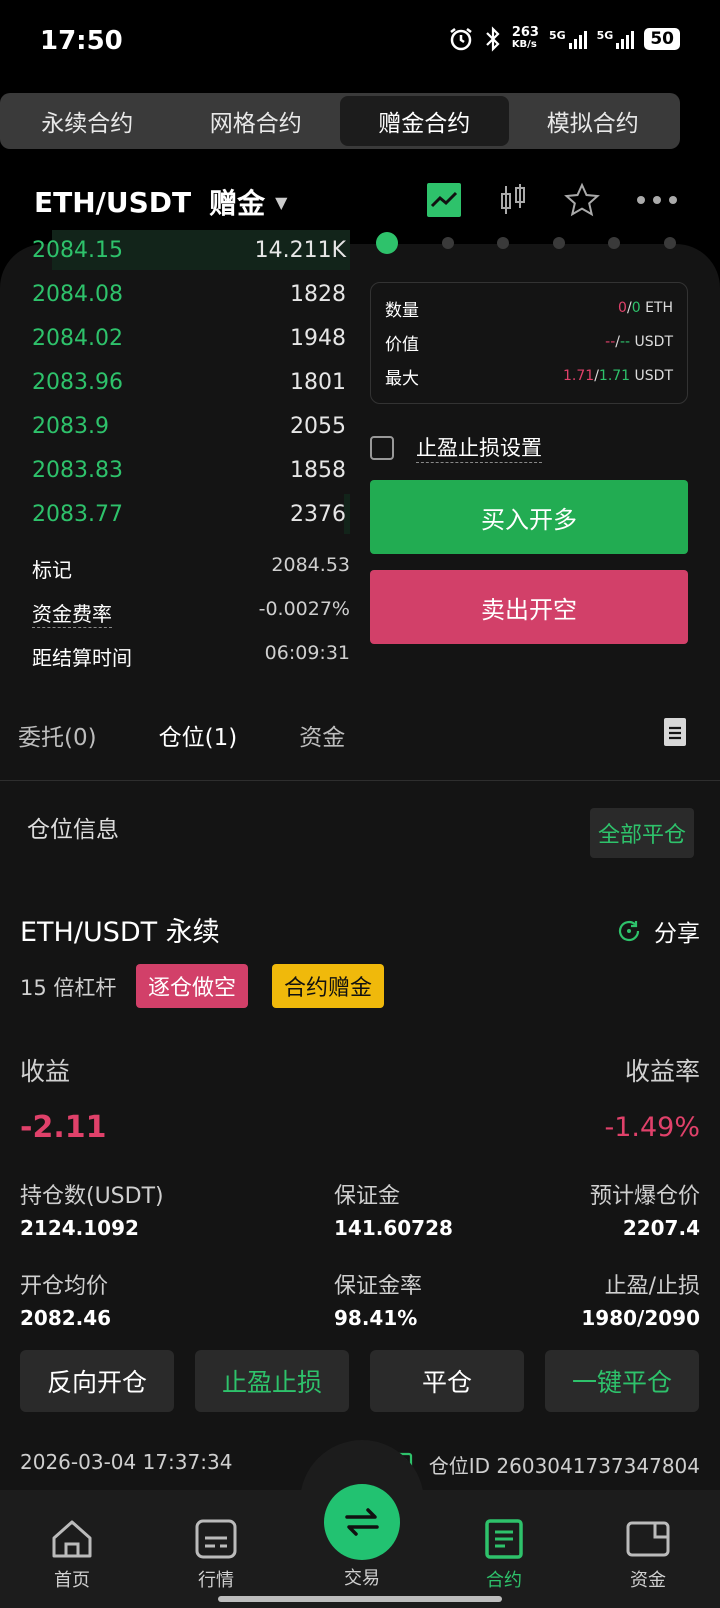 This screenshot has width=720, height=1608. I want to click on wallet-icon, so click(648, 1539).